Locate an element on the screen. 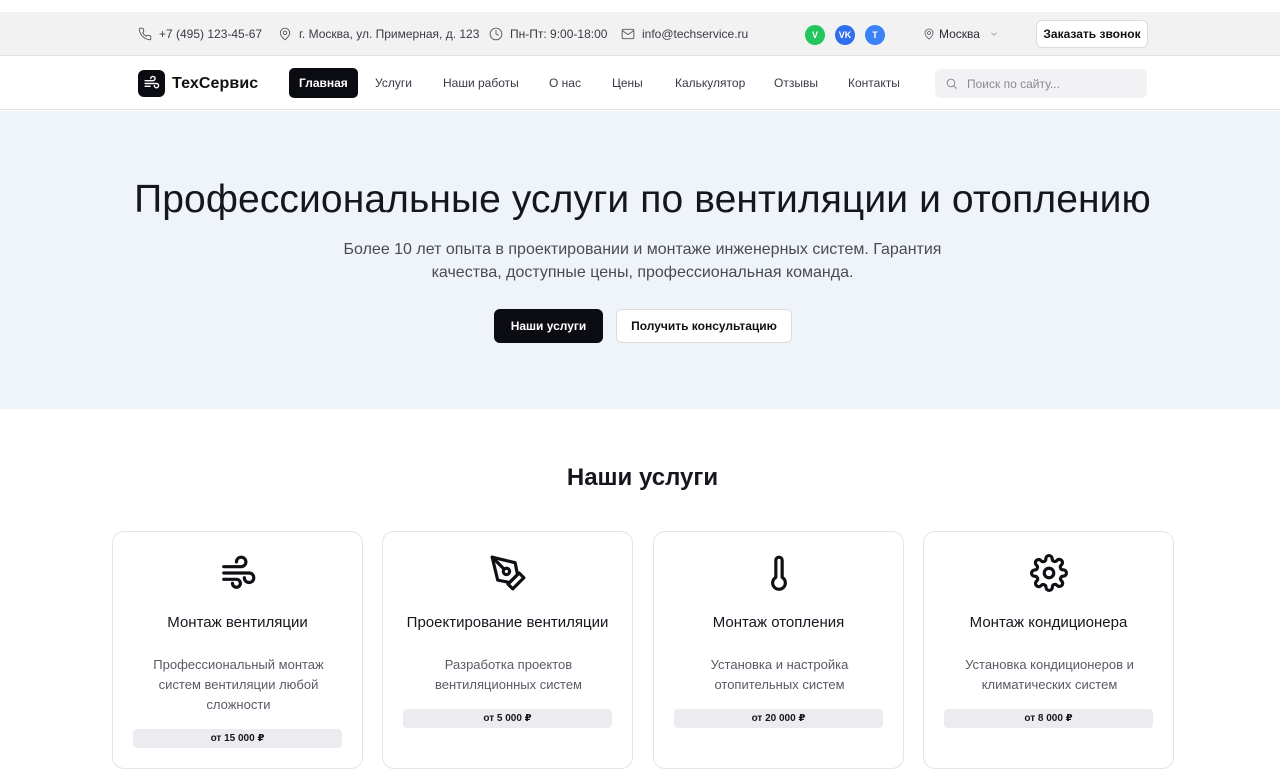 This screenshot has width=1280, height=777. search-icon is located at coordinates (951, 83).